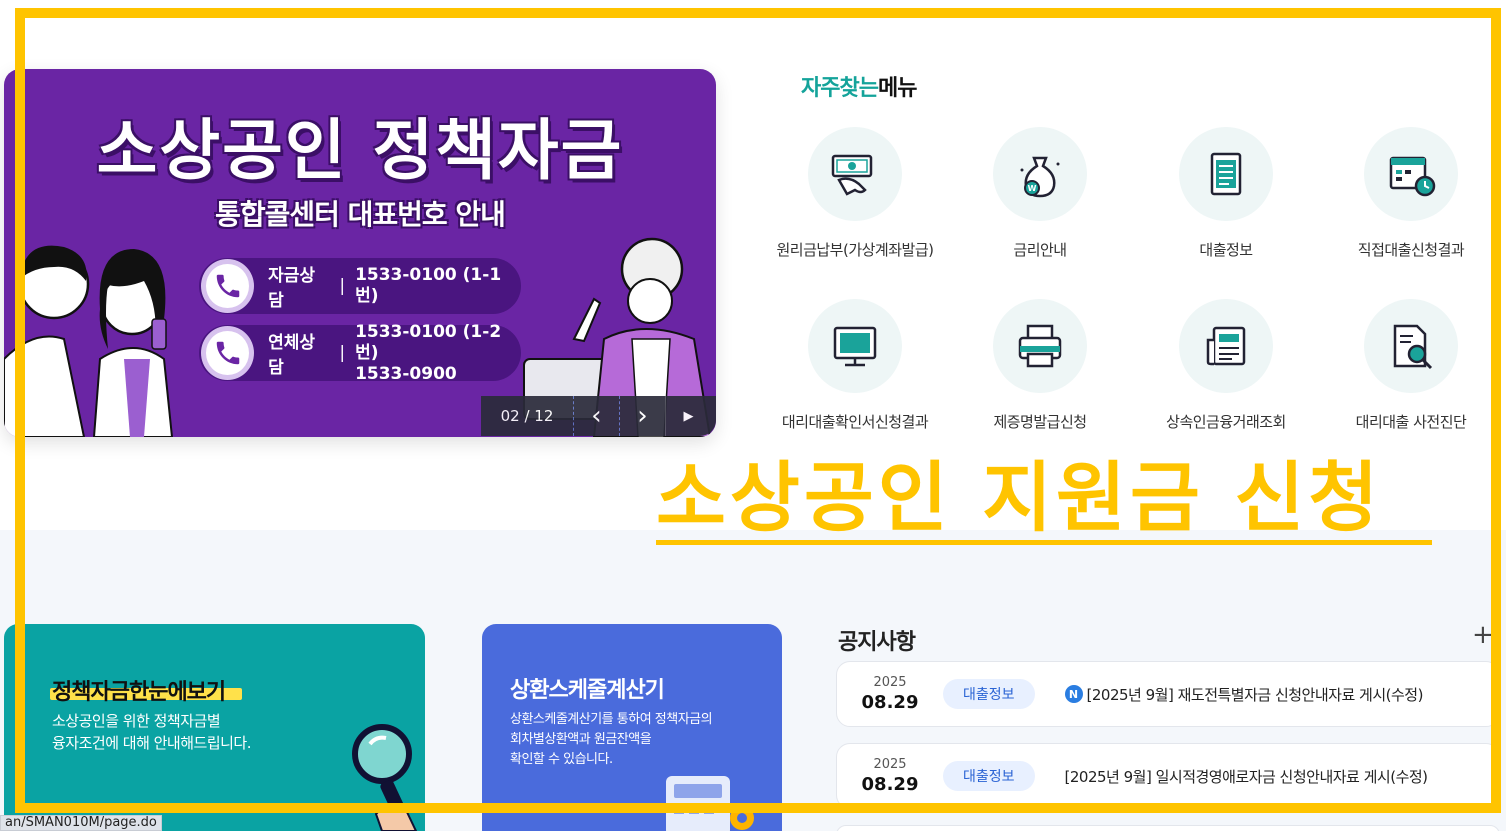 Image resolution: width=1506 pixels, height=831 pixels. Describe the element at coordinates (1226, 422) in the screenshot. I see `menu-label: 상속인금융거래조회` at that location.